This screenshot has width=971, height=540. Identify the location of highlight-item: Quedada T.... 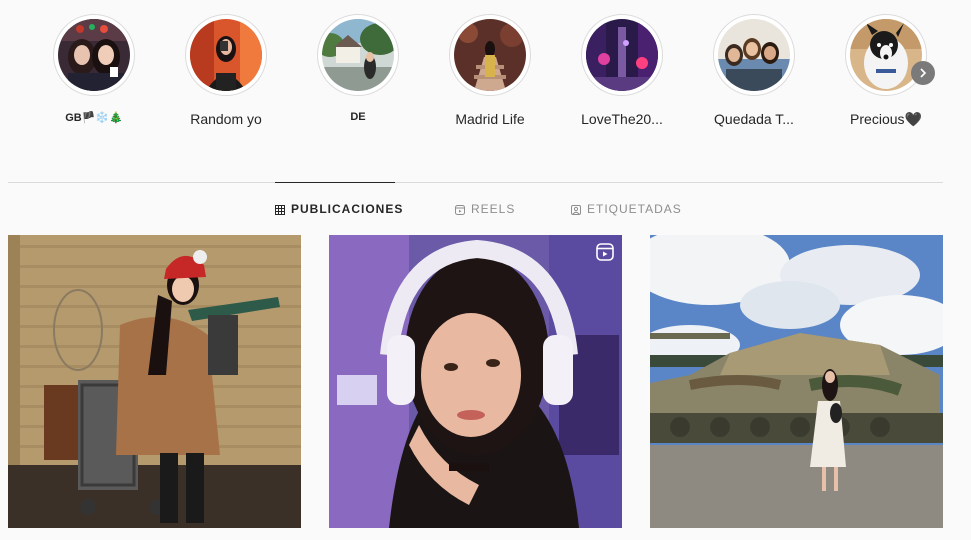
(754, 70).